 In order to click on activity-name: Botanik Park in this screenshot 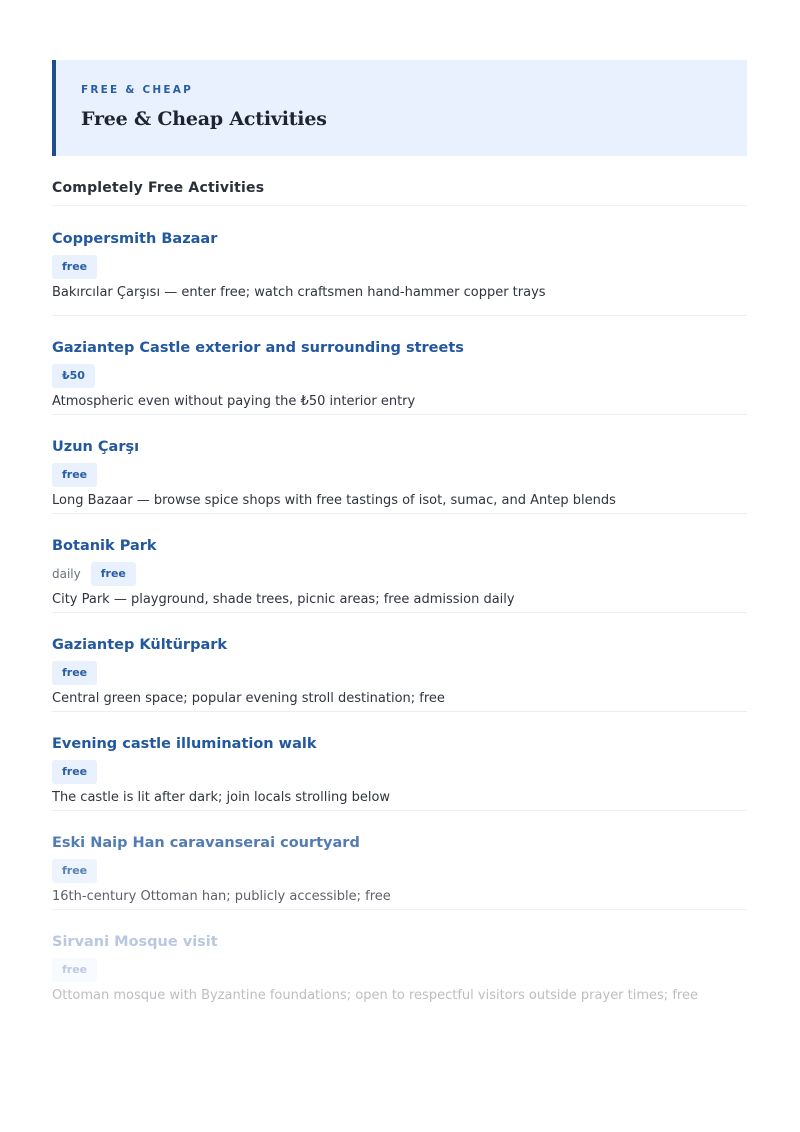, I will do `click(399, 546)`.